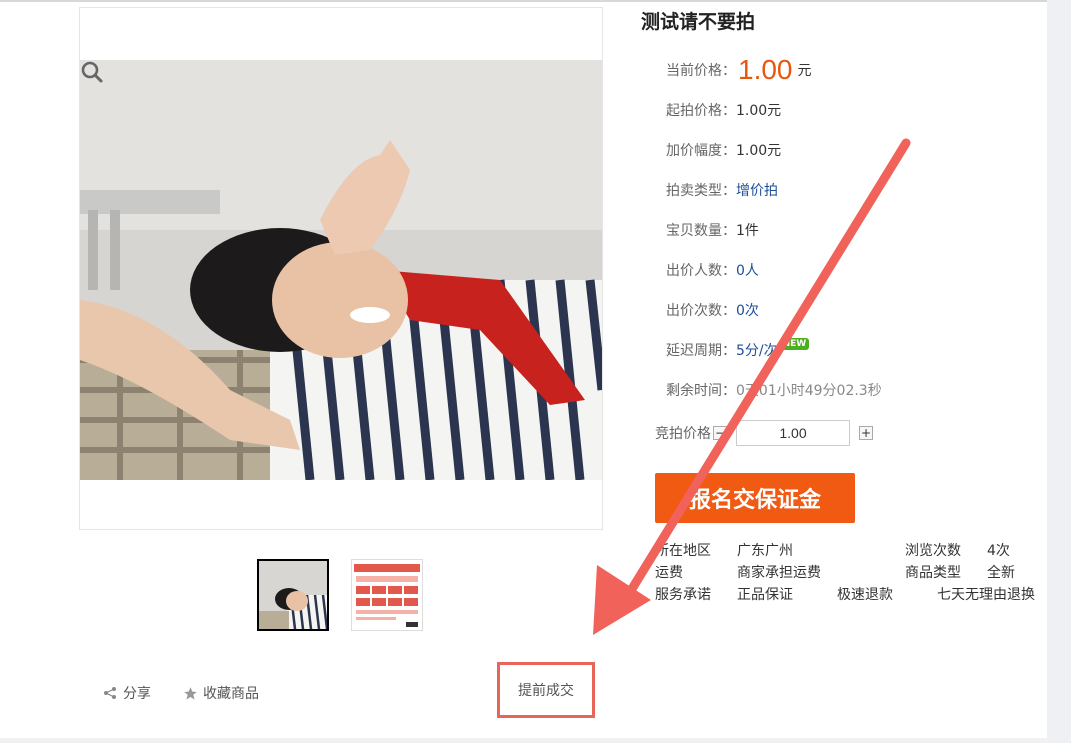  I want to click on location-label: 所在地区, so click(683, 551).